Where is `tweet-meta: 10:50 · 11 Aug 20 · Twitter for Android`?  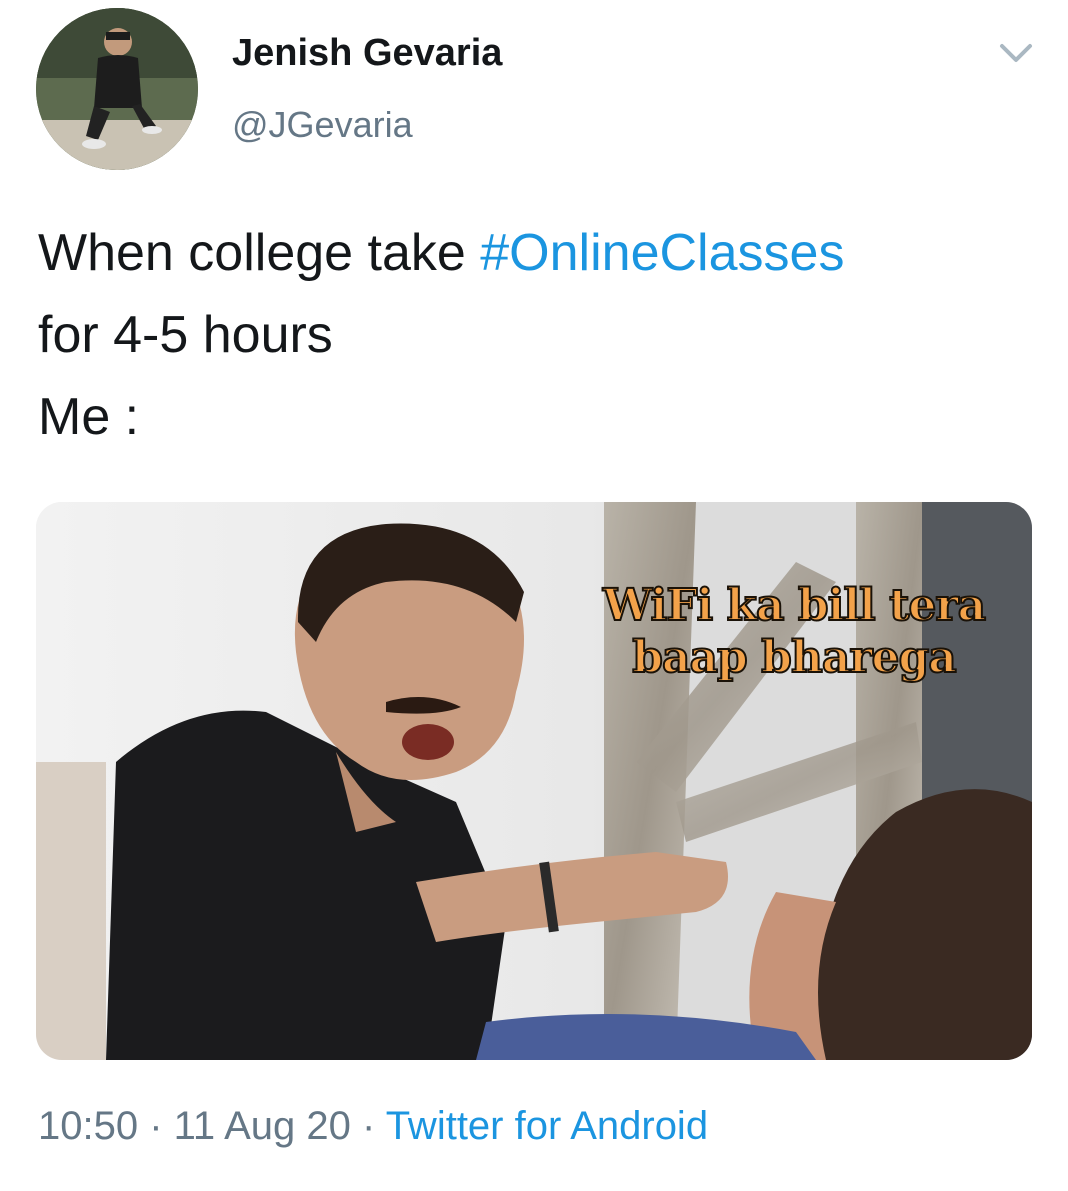 tweet-meta: 10:50 · 11 Aug 20 · Twitter for Android is located at coordinates (373, 1126).